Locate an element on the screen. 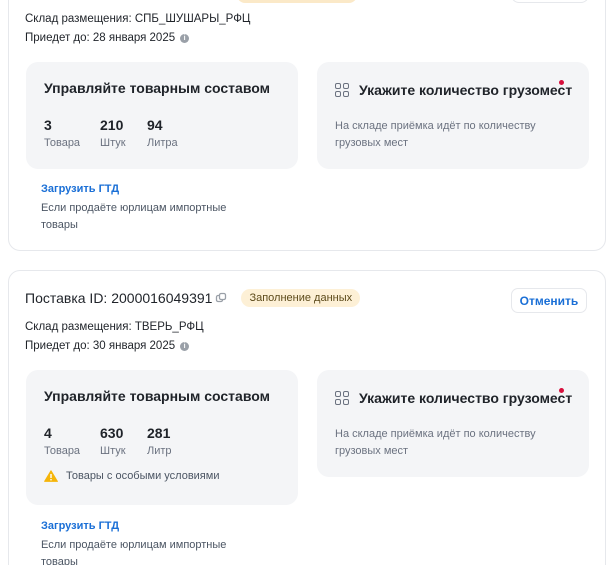 Image resolution: width=615 pixels, height=565 pixels. stat-value: 281 is located at coordinates (159, 433).